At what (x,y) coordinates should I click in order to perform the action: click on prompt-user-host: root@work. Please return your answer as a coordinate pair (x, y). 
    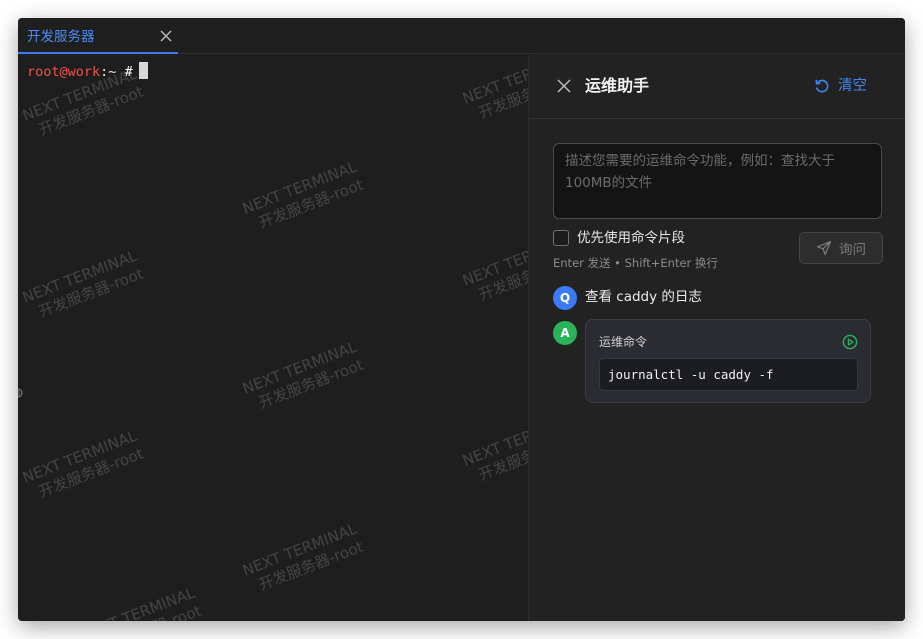
    Looking at the image, I should click on (64, 72).